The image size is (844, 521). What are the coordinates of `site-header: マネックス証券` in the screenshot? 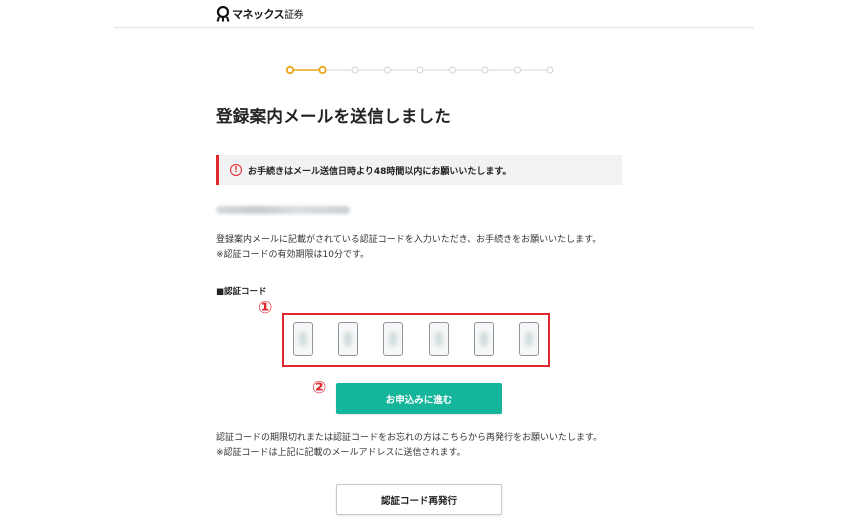 It's located at (422, 14).